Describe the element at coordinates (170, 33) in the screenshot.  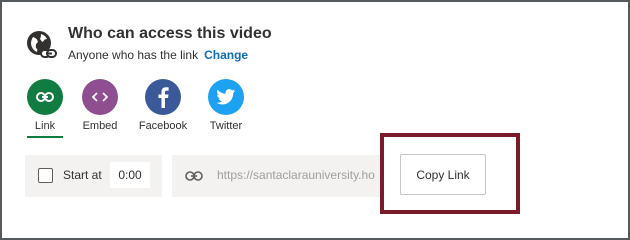
I see `dialog-title: Who can access this video` at that location.